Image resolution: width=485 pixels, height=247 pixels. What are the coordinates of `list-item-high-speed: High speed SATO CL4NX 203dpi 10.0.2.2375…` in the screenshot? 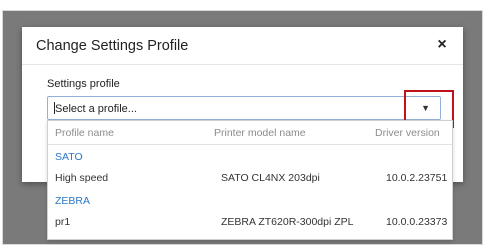 It's located at (250, 178).